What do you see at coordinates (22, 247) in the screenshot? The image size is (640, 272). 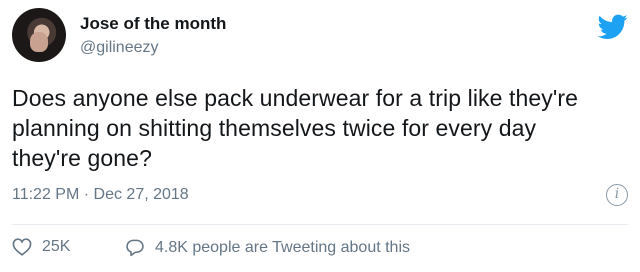 I see `heart-icon` at bounding box center [22, 247].